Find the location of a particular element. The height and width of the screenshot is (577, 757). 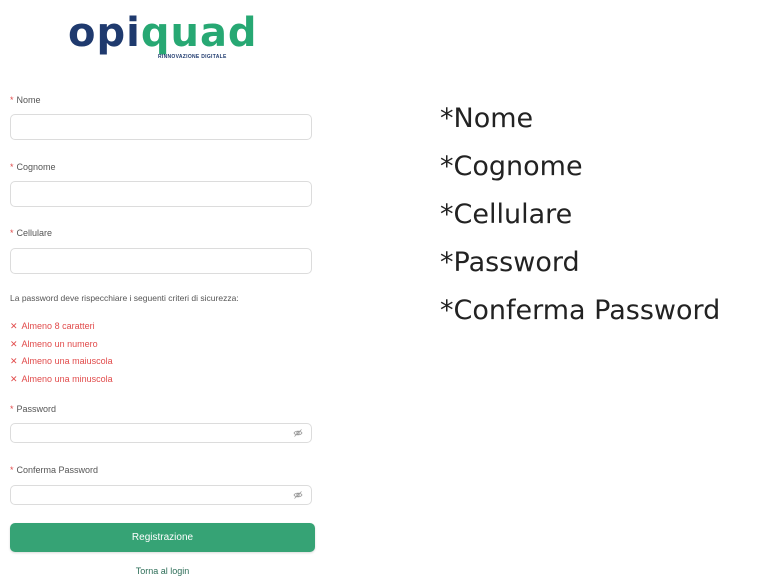

criteria-item: ✕ Almeno un numero is located at coordinates (54, 343).